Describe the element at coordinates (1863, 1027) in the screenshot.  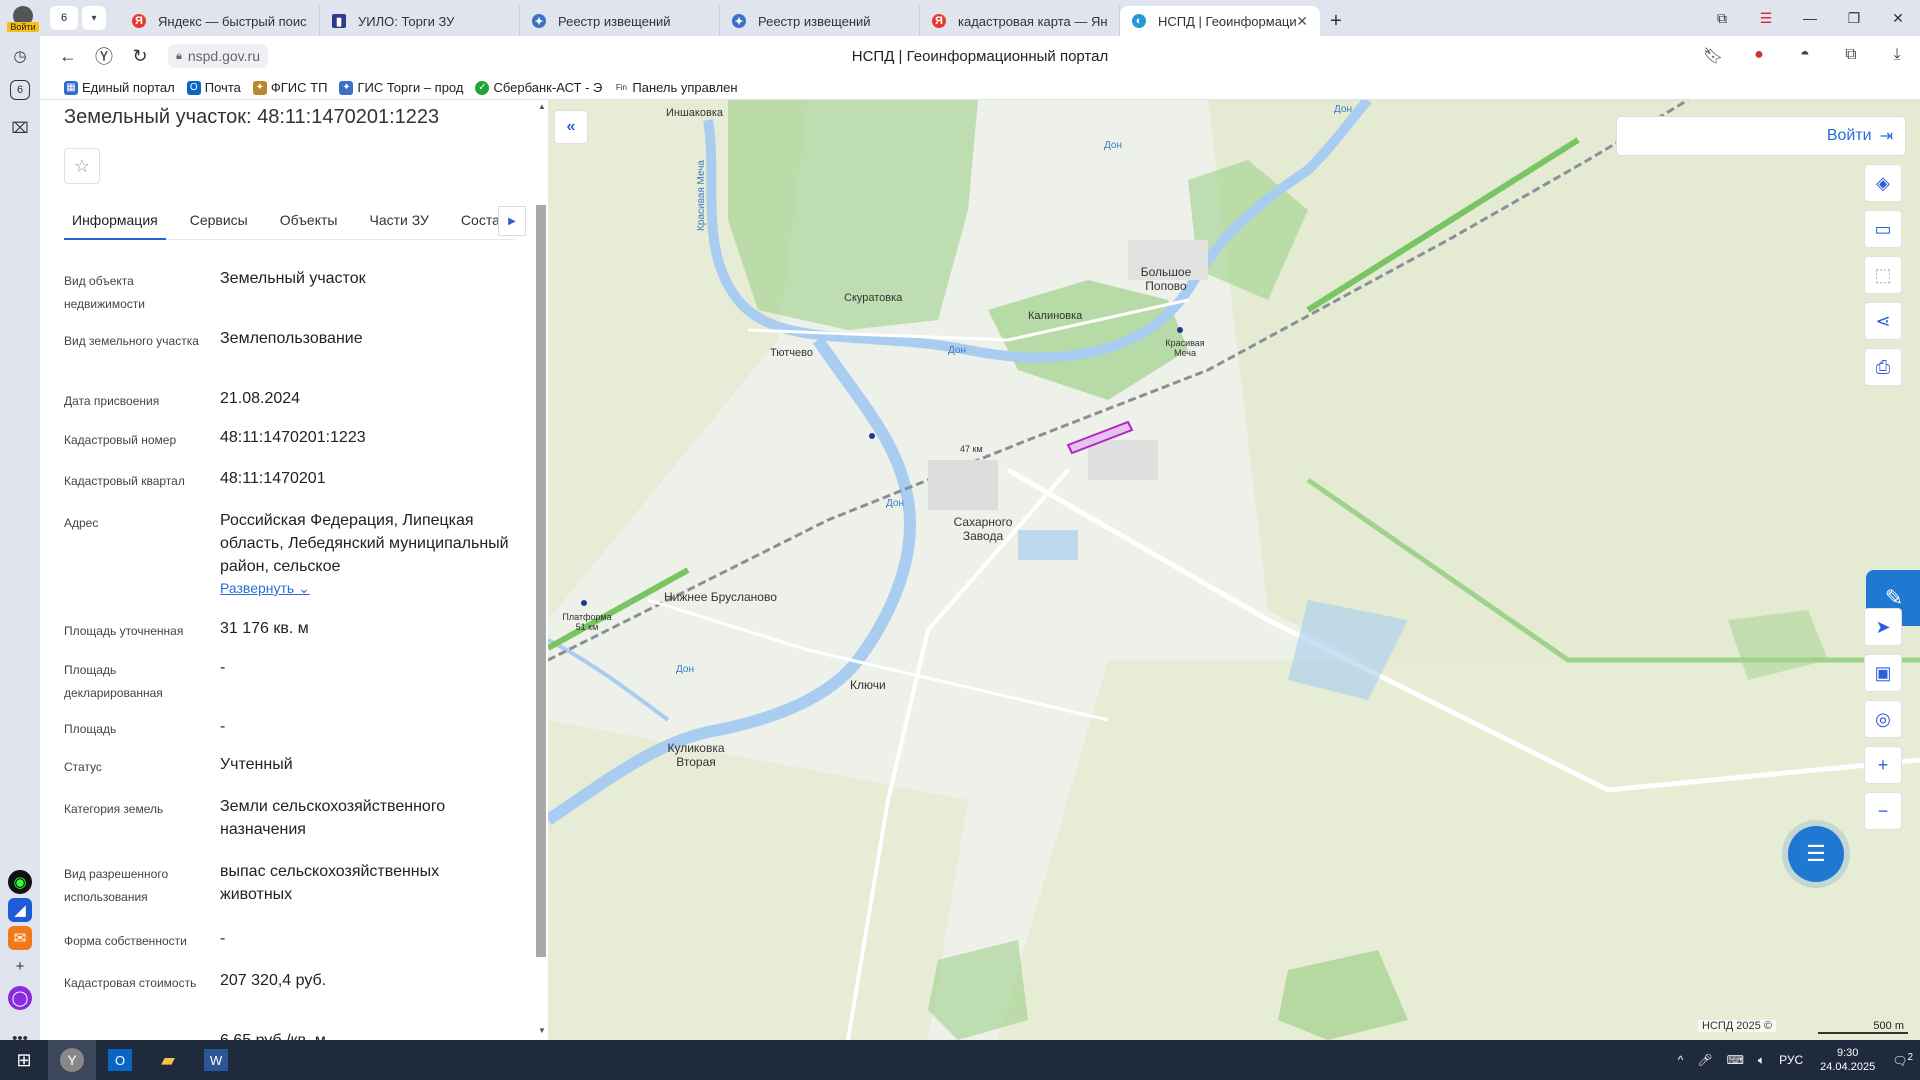
I see `map-scale: 500 m` at that location.